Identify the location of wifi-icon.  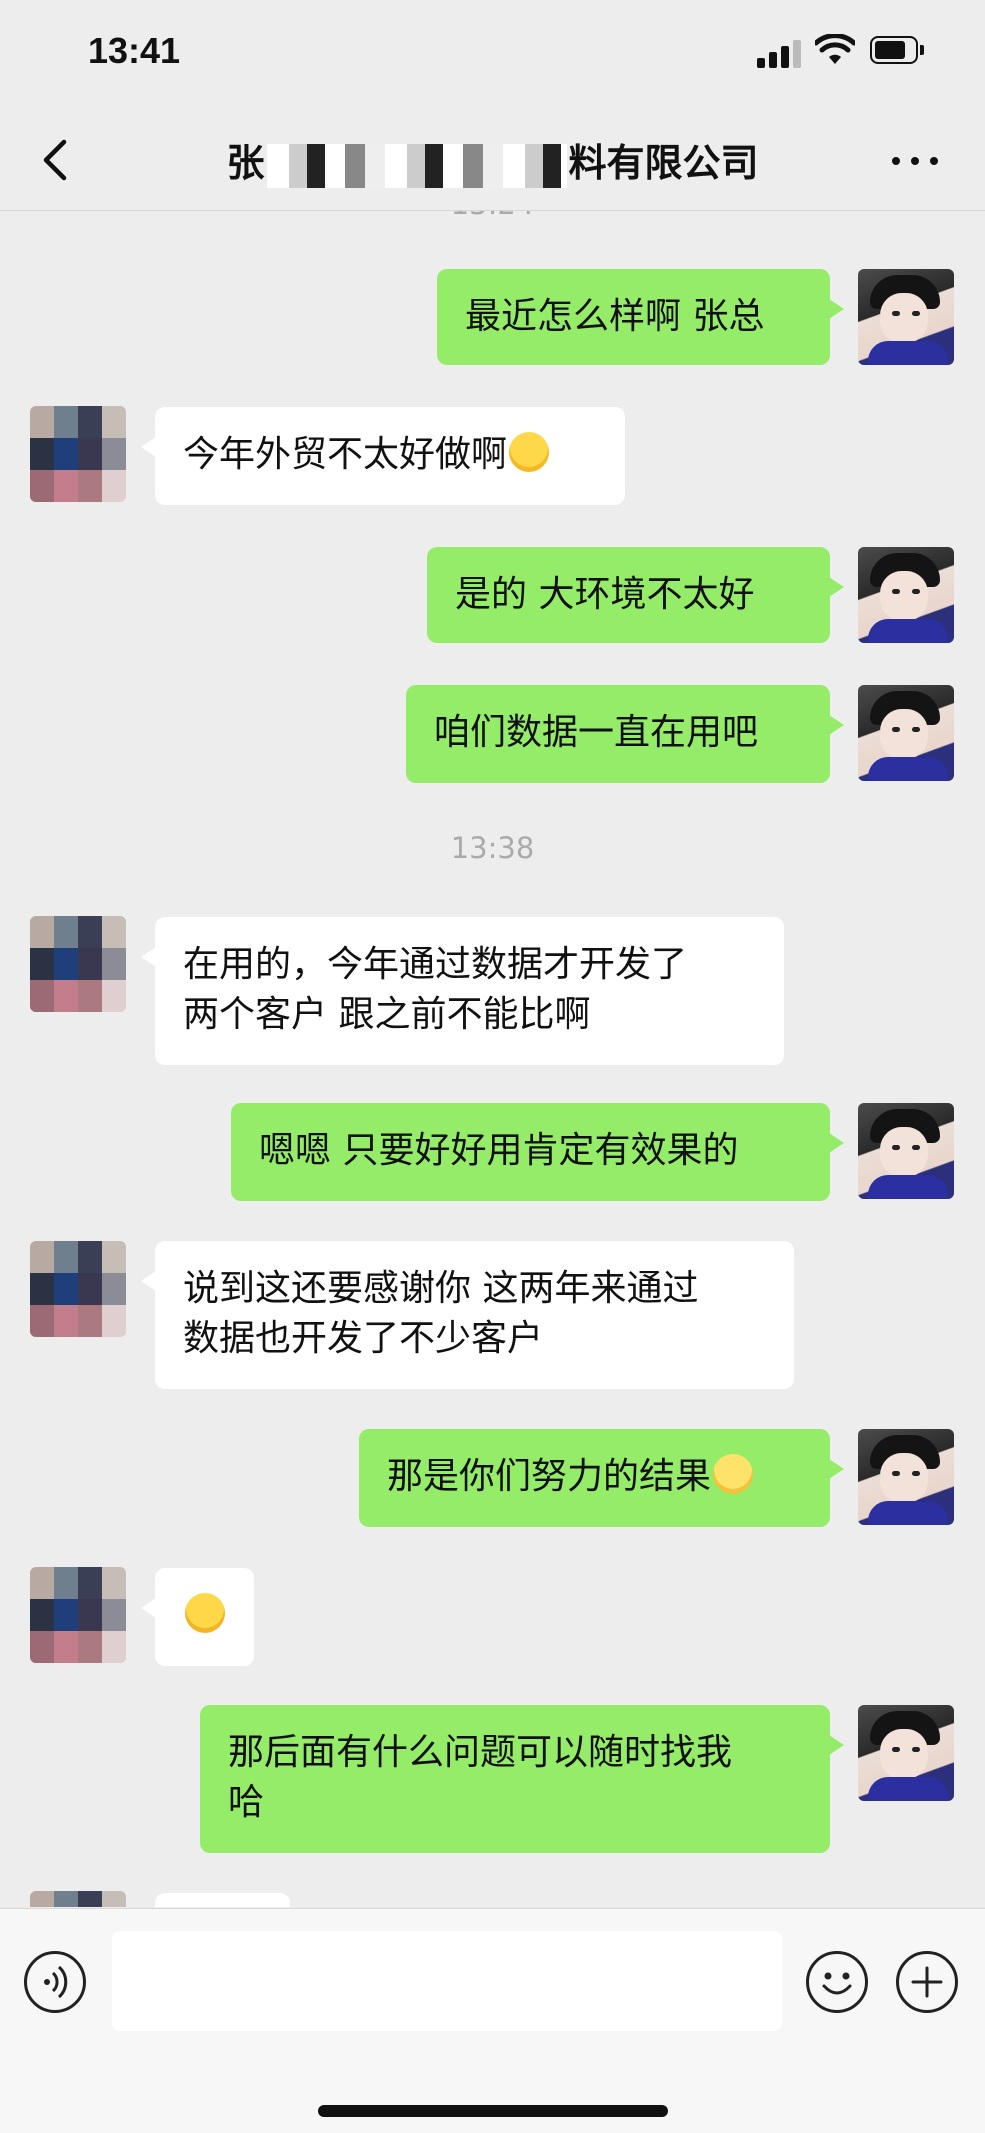
(835, 49).